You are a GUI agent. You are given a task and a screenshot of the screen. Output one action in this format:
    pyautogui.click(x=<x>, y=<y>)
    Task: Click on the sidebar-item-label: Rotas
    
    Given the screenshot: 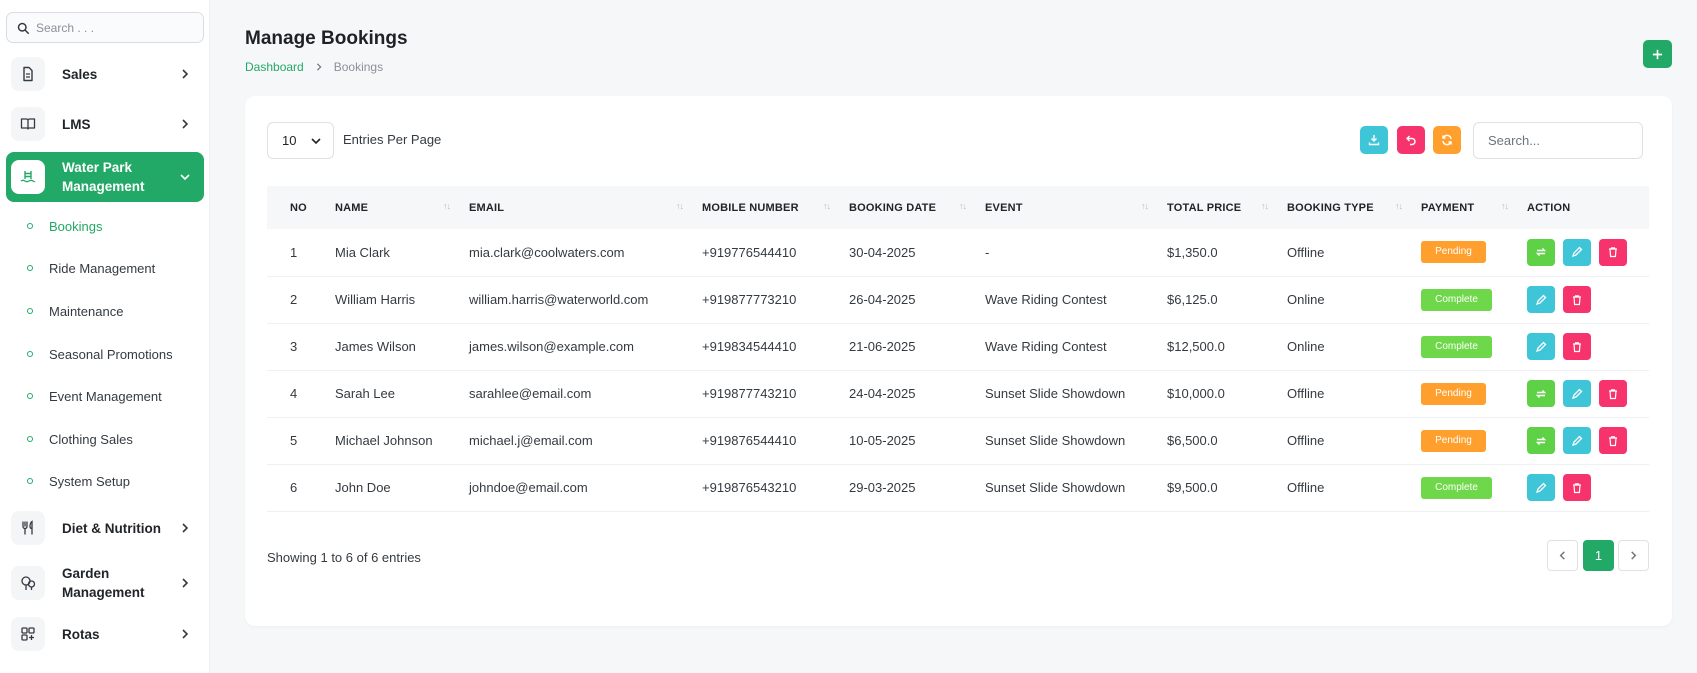 What is the action you would take?
    pyautogui.click(x=81, y=634)
    